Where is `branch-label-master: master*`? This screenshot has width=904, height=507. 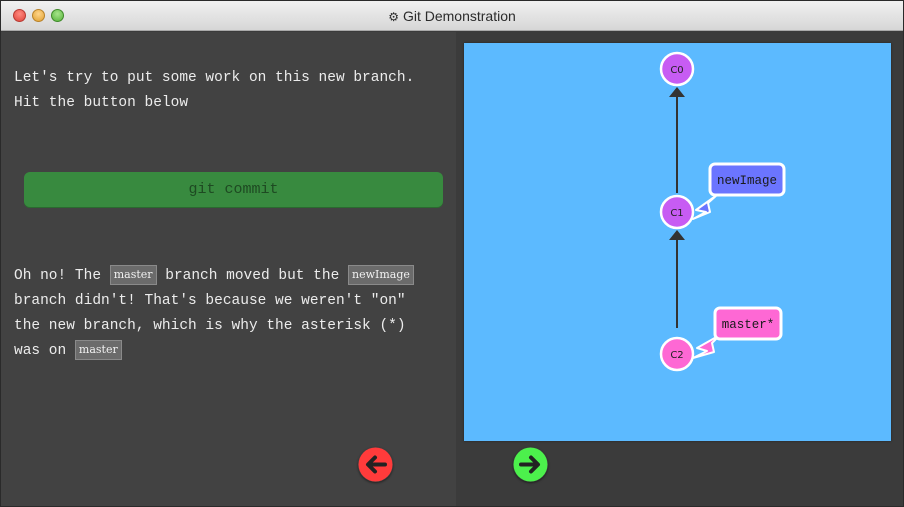 branch-label-master: master* is located at coordinates (748, 325).